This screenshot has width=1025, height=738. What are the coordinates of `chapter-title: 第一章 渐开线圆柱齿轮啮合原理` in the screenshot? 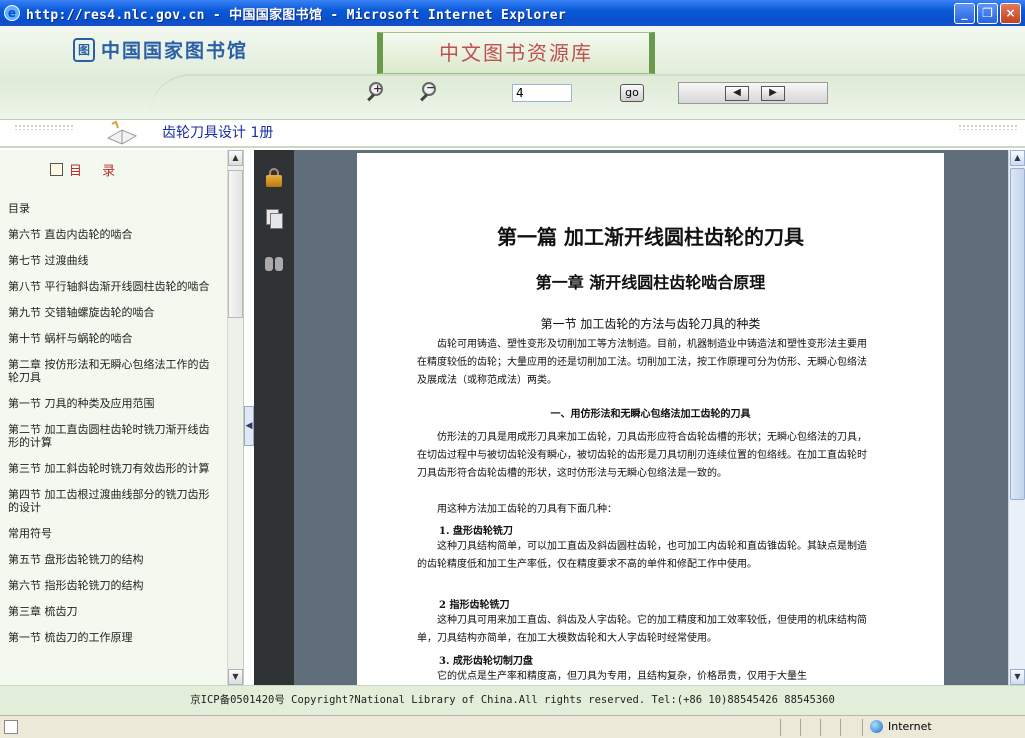 It's located at (650, 282).